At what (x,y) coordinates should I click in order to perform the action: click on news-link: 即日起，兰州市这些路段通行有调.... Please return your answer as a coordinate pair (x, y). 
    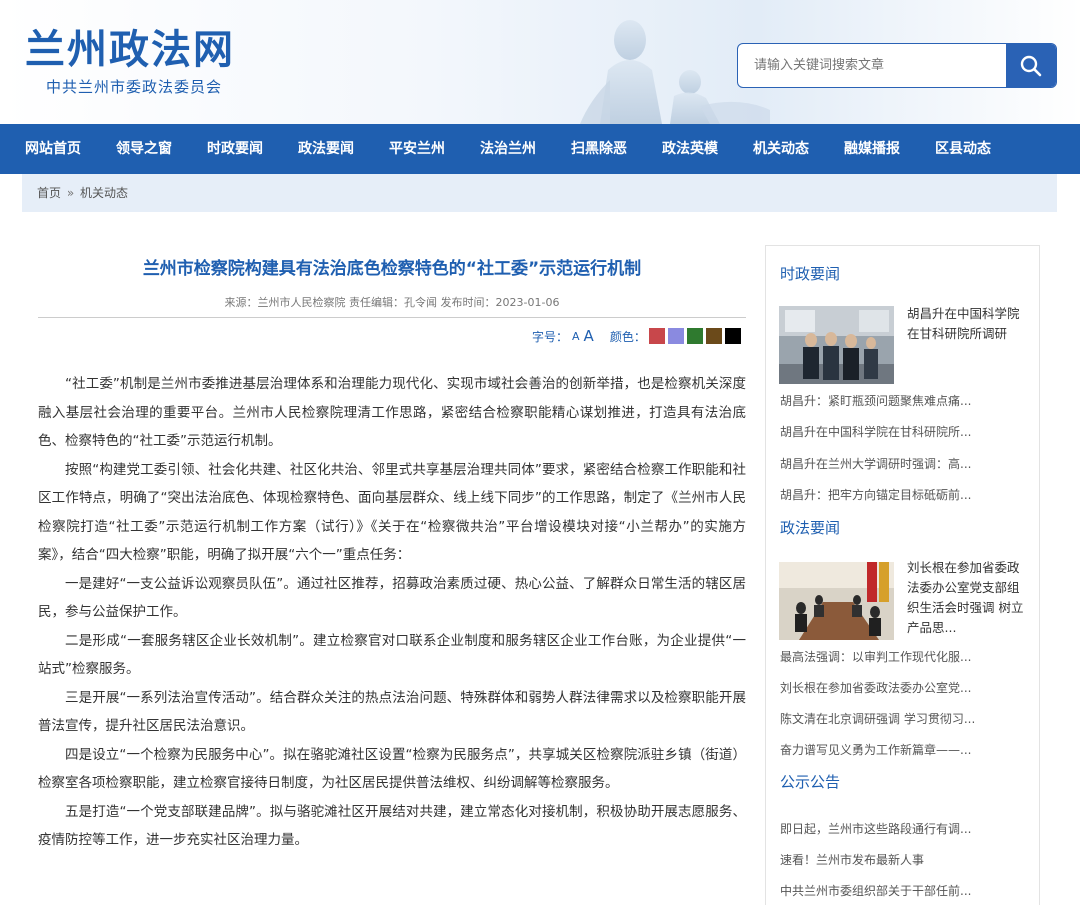
    Looking at the image, I should click on (905, 828).